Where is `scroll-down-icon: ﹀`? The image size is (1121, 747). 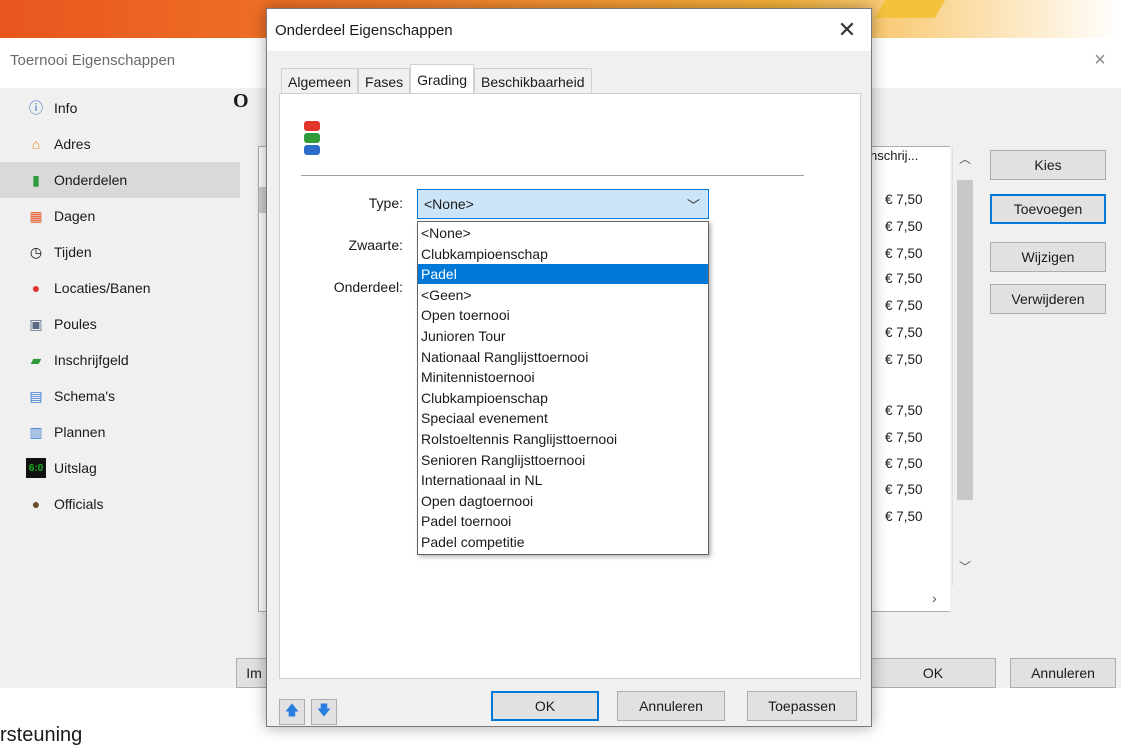 scroll-down-icon: ﹀ is located at coordinates (965, 568).